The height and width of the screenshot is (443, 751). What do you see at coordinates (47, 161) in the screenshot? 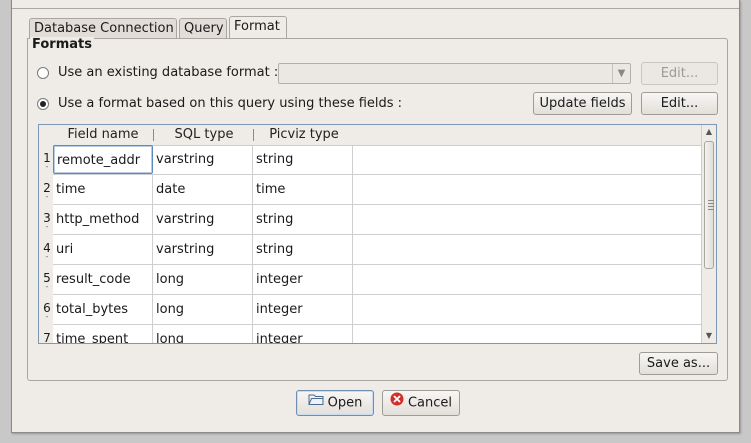
I see `row-number: 1-` at bounding box center [47, 161].